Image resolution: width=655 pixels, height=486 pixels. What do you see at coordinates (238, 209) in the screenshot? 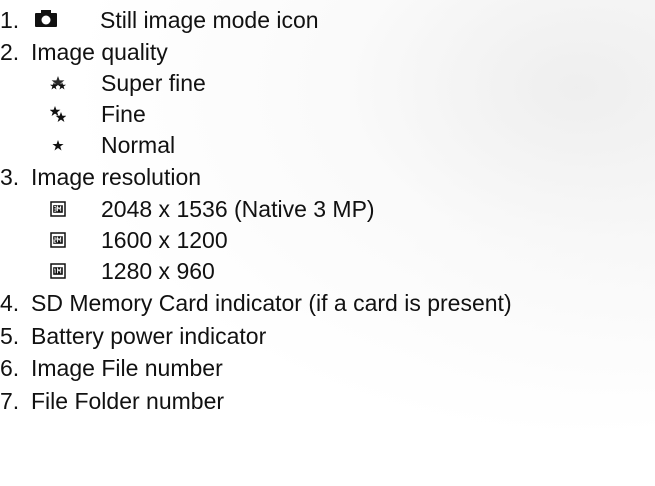
I see `sub-item-label: 2048 x 1536 (Native 3 MP)` at bounding box center [238, 209].